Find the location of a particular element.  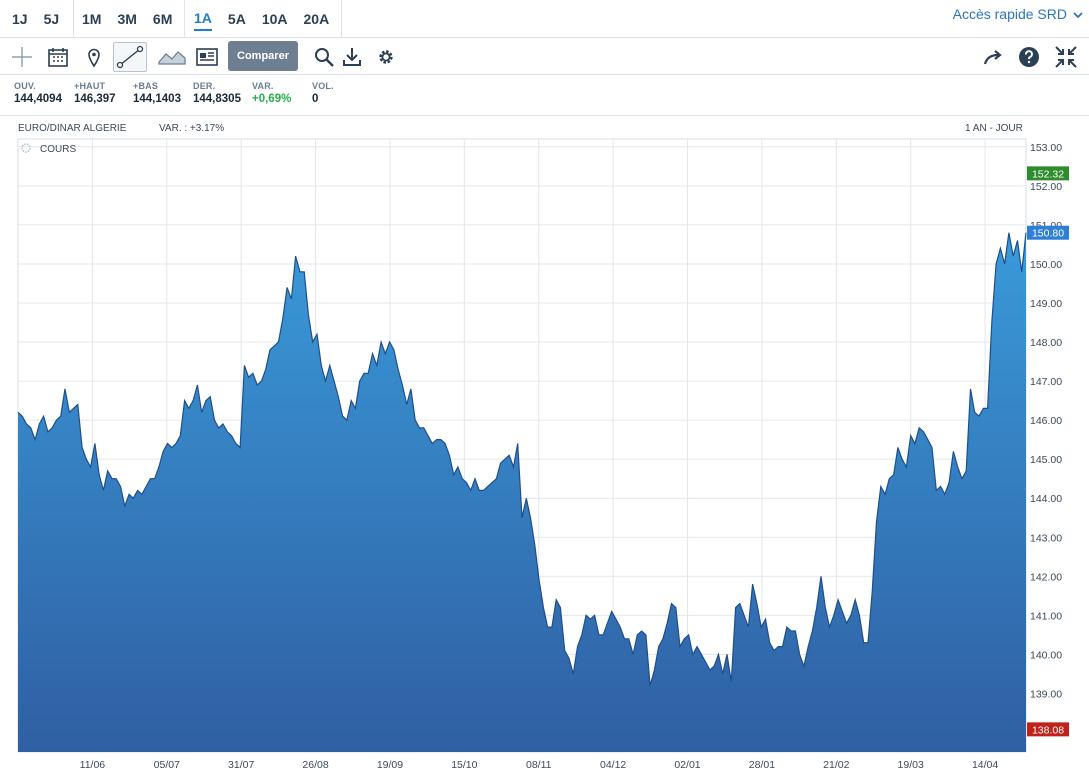

y-tick-label: 147.00 is located at coordinates (1046, 382).